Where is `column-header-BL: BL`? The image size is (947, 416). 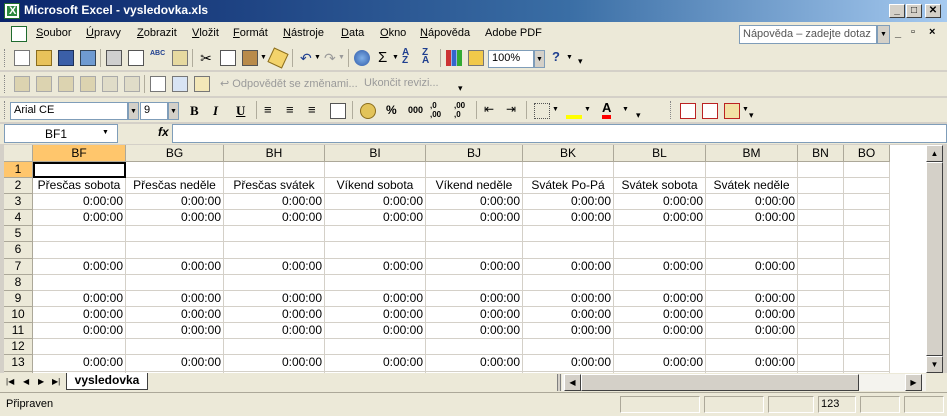 column-header-BL: BL is located at coordinates (660, 153).